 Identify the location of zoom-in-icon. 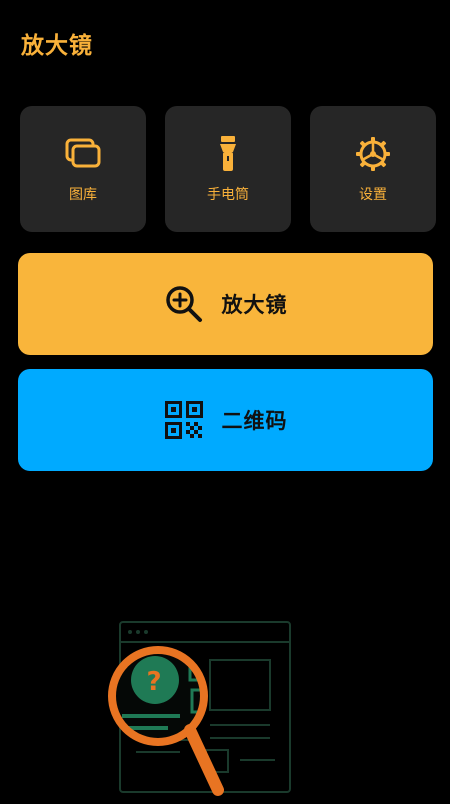
(184, 304).